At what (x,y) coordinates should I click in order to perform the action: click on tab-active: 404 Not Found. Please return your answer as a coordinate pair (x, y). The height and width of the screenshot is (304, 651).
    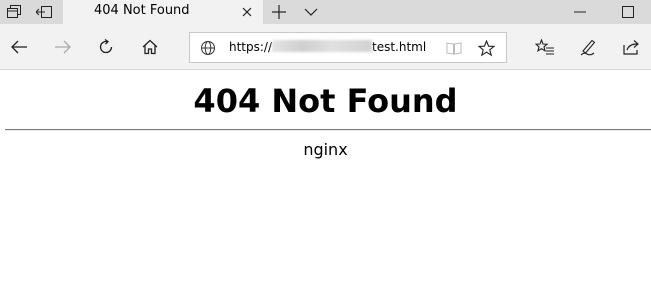
    Looking at the image, I should click on (163, 12).